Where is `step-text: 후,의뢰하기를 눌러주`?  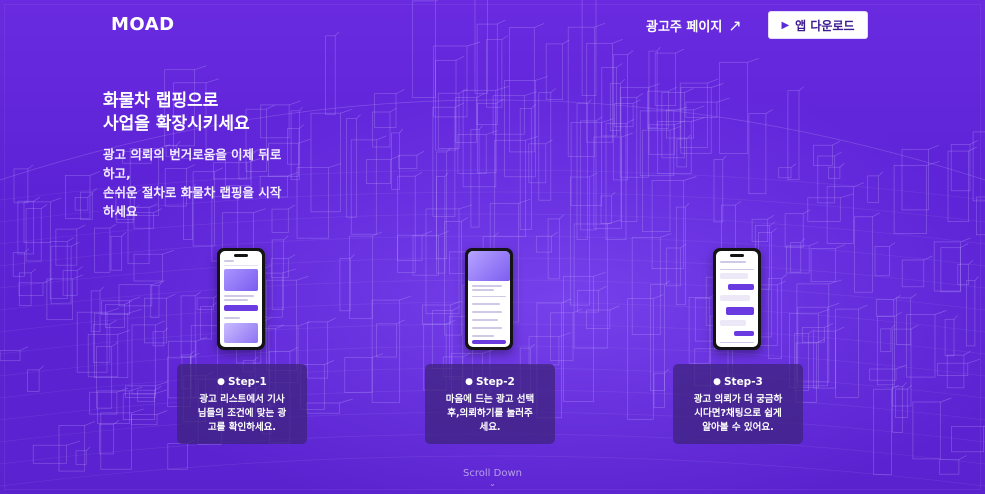
step-text: 후,의뢰하기를 눌러주 is located at coordinates (490, 413).